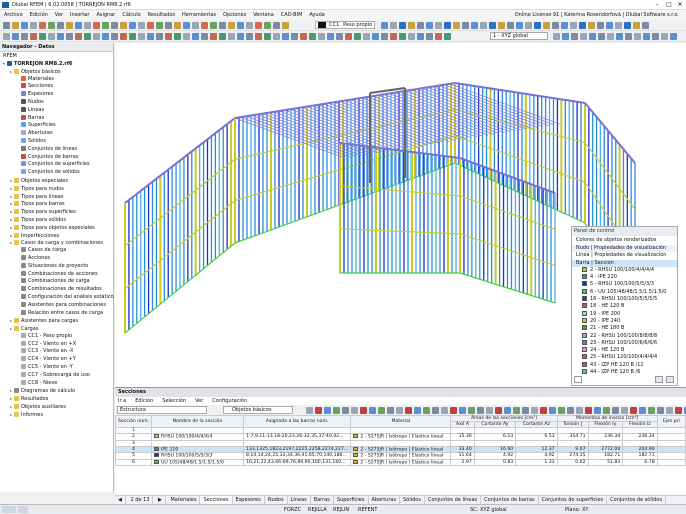  I want to click on tree-item: Combinaciones de carga, so click(57, 282).